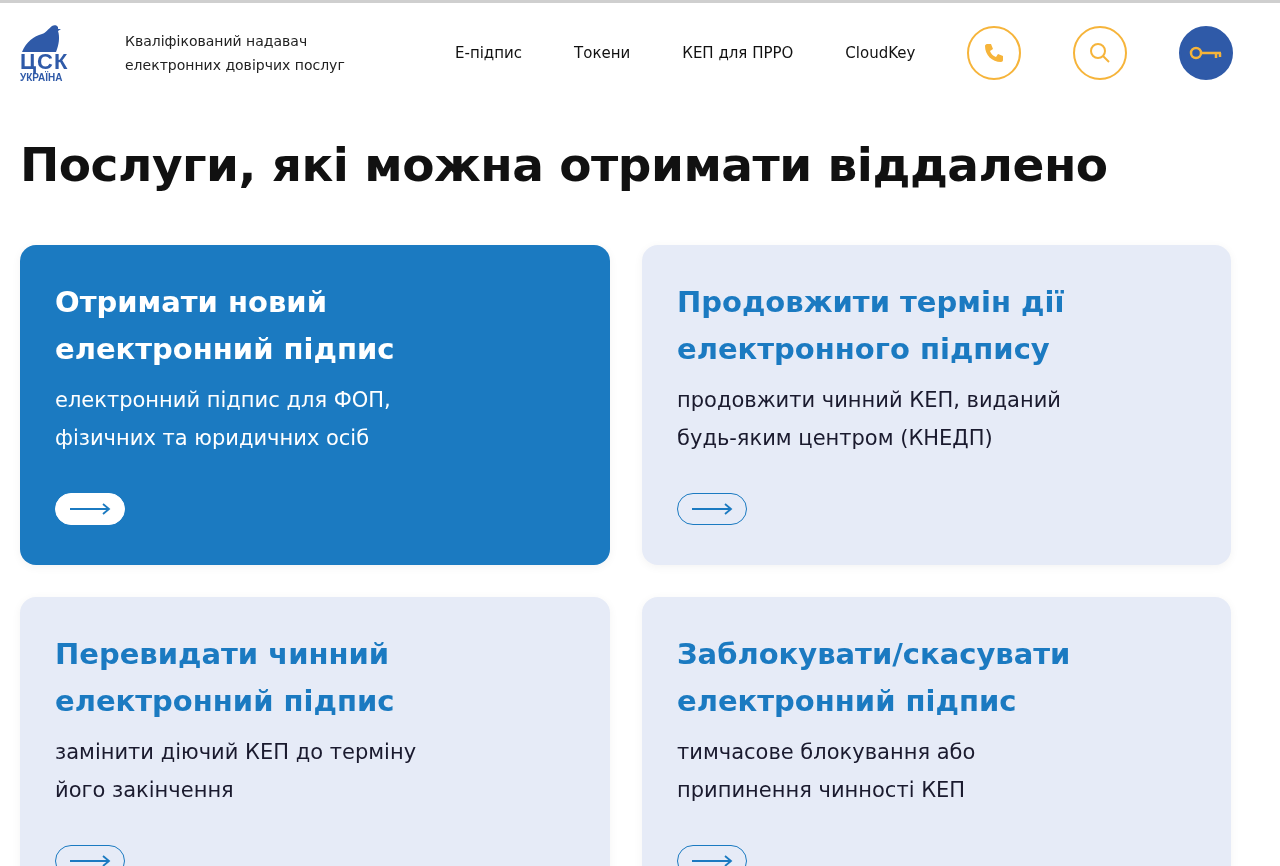 This screenshot has width=1280, height=866. What do you see at coordinates (315, 731) in the screenshot?
I see `service-card: Перевидати чинний електронний підпис замінити діючий КЕП до терміну його закінчення` at bounding box center [315, 731].